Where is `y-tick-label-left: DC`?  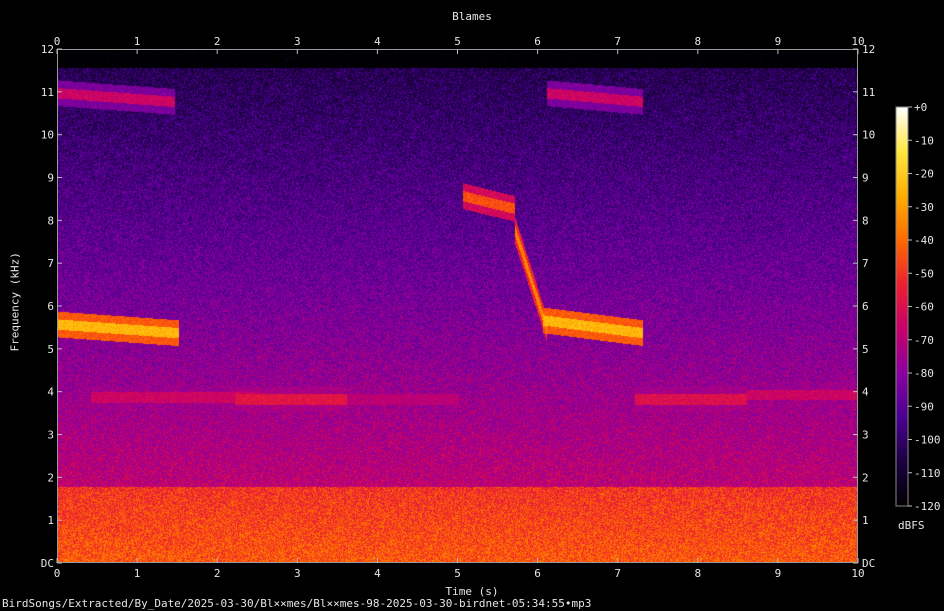 y-tick-label-left: DC is located at coordinates (47, 563).